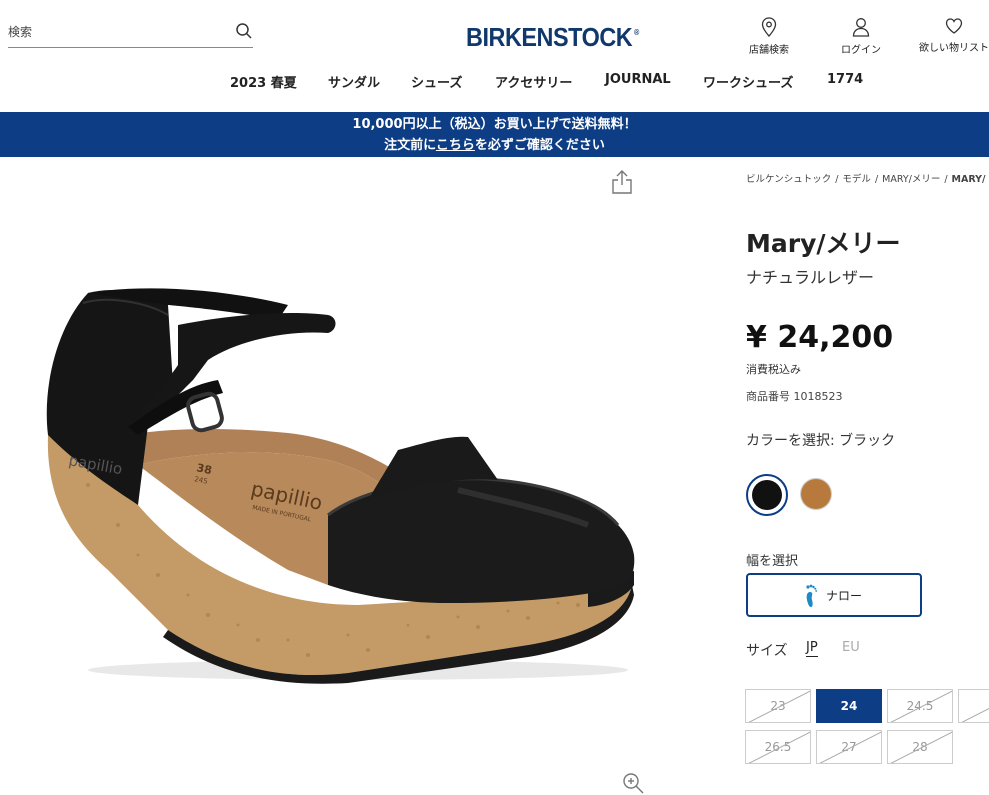  I want to click on share-icon, so click(622, 182).